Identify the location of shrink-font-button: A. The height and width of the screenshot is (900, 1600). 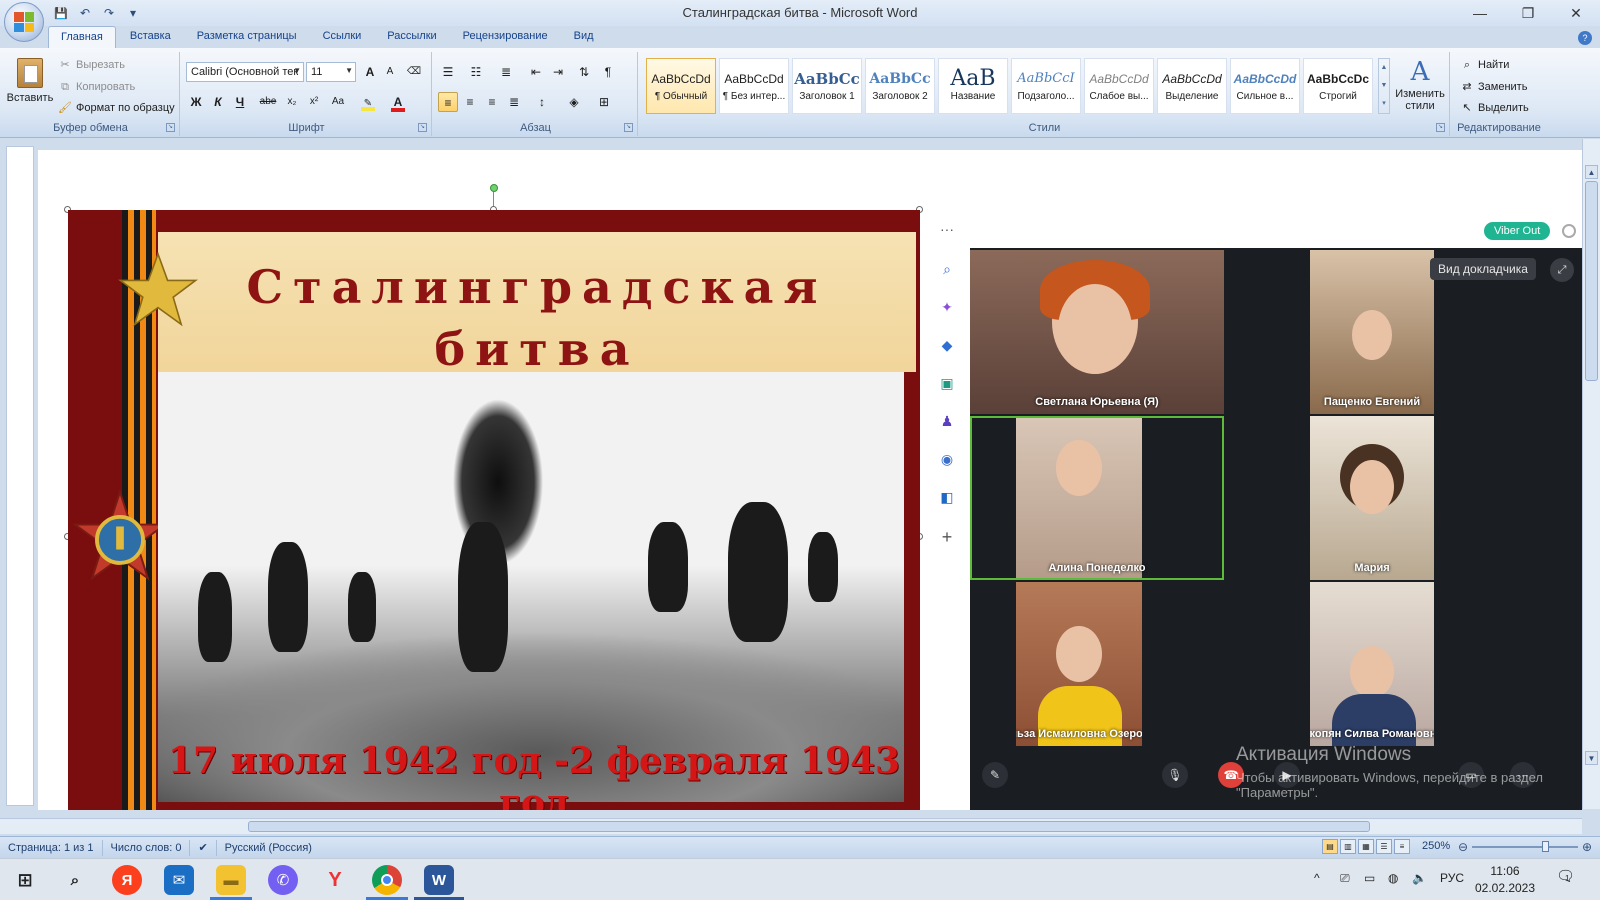
(390, 72).